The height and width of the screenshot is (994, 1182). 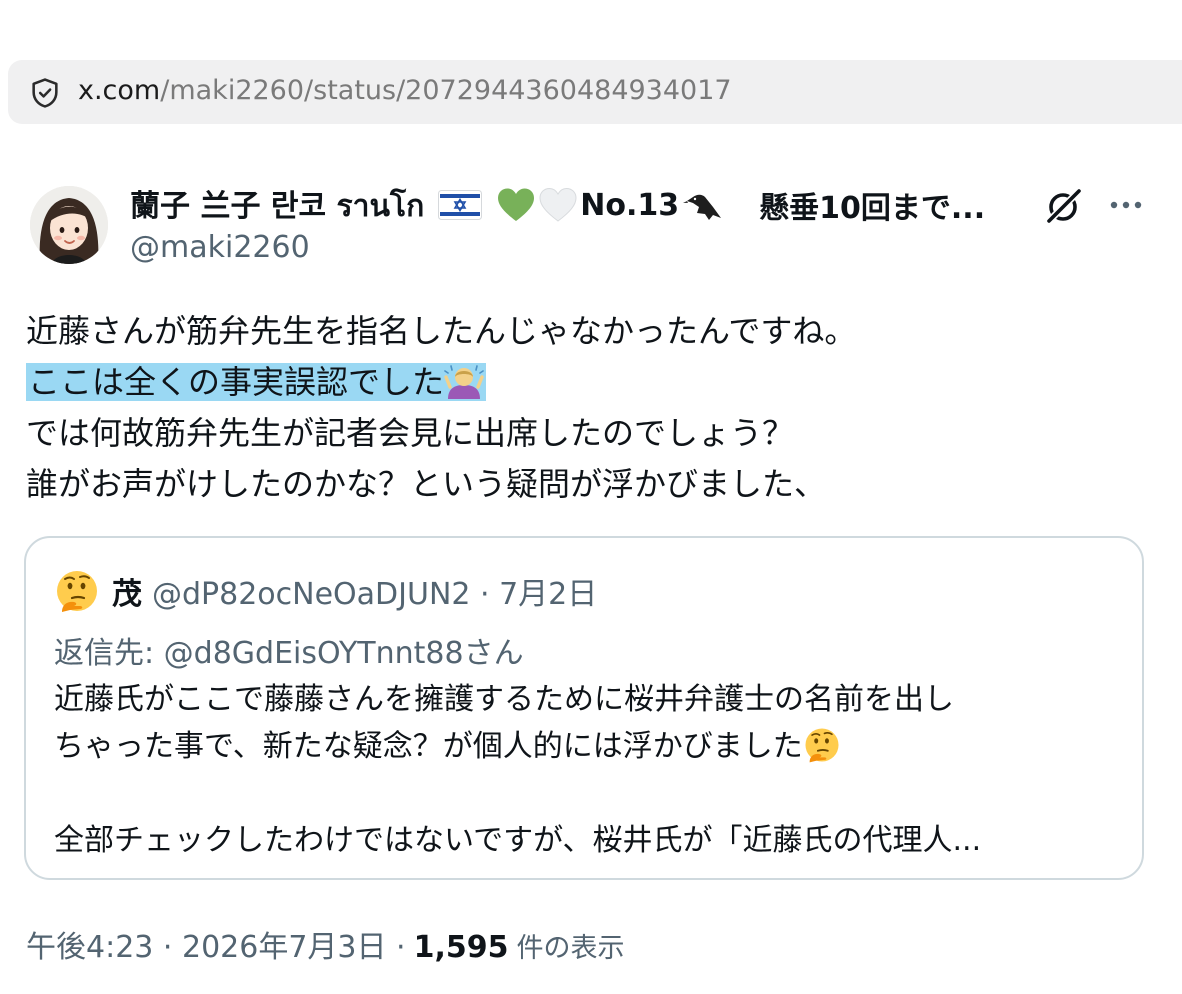 What do you see at coordinates (504, 699) in the screenshot?
I see `quoted-text-line: 近藤氏がここで藤藤さんを擁護するために桜井弁護士の名前を出し` at bounding box center [504, 699].